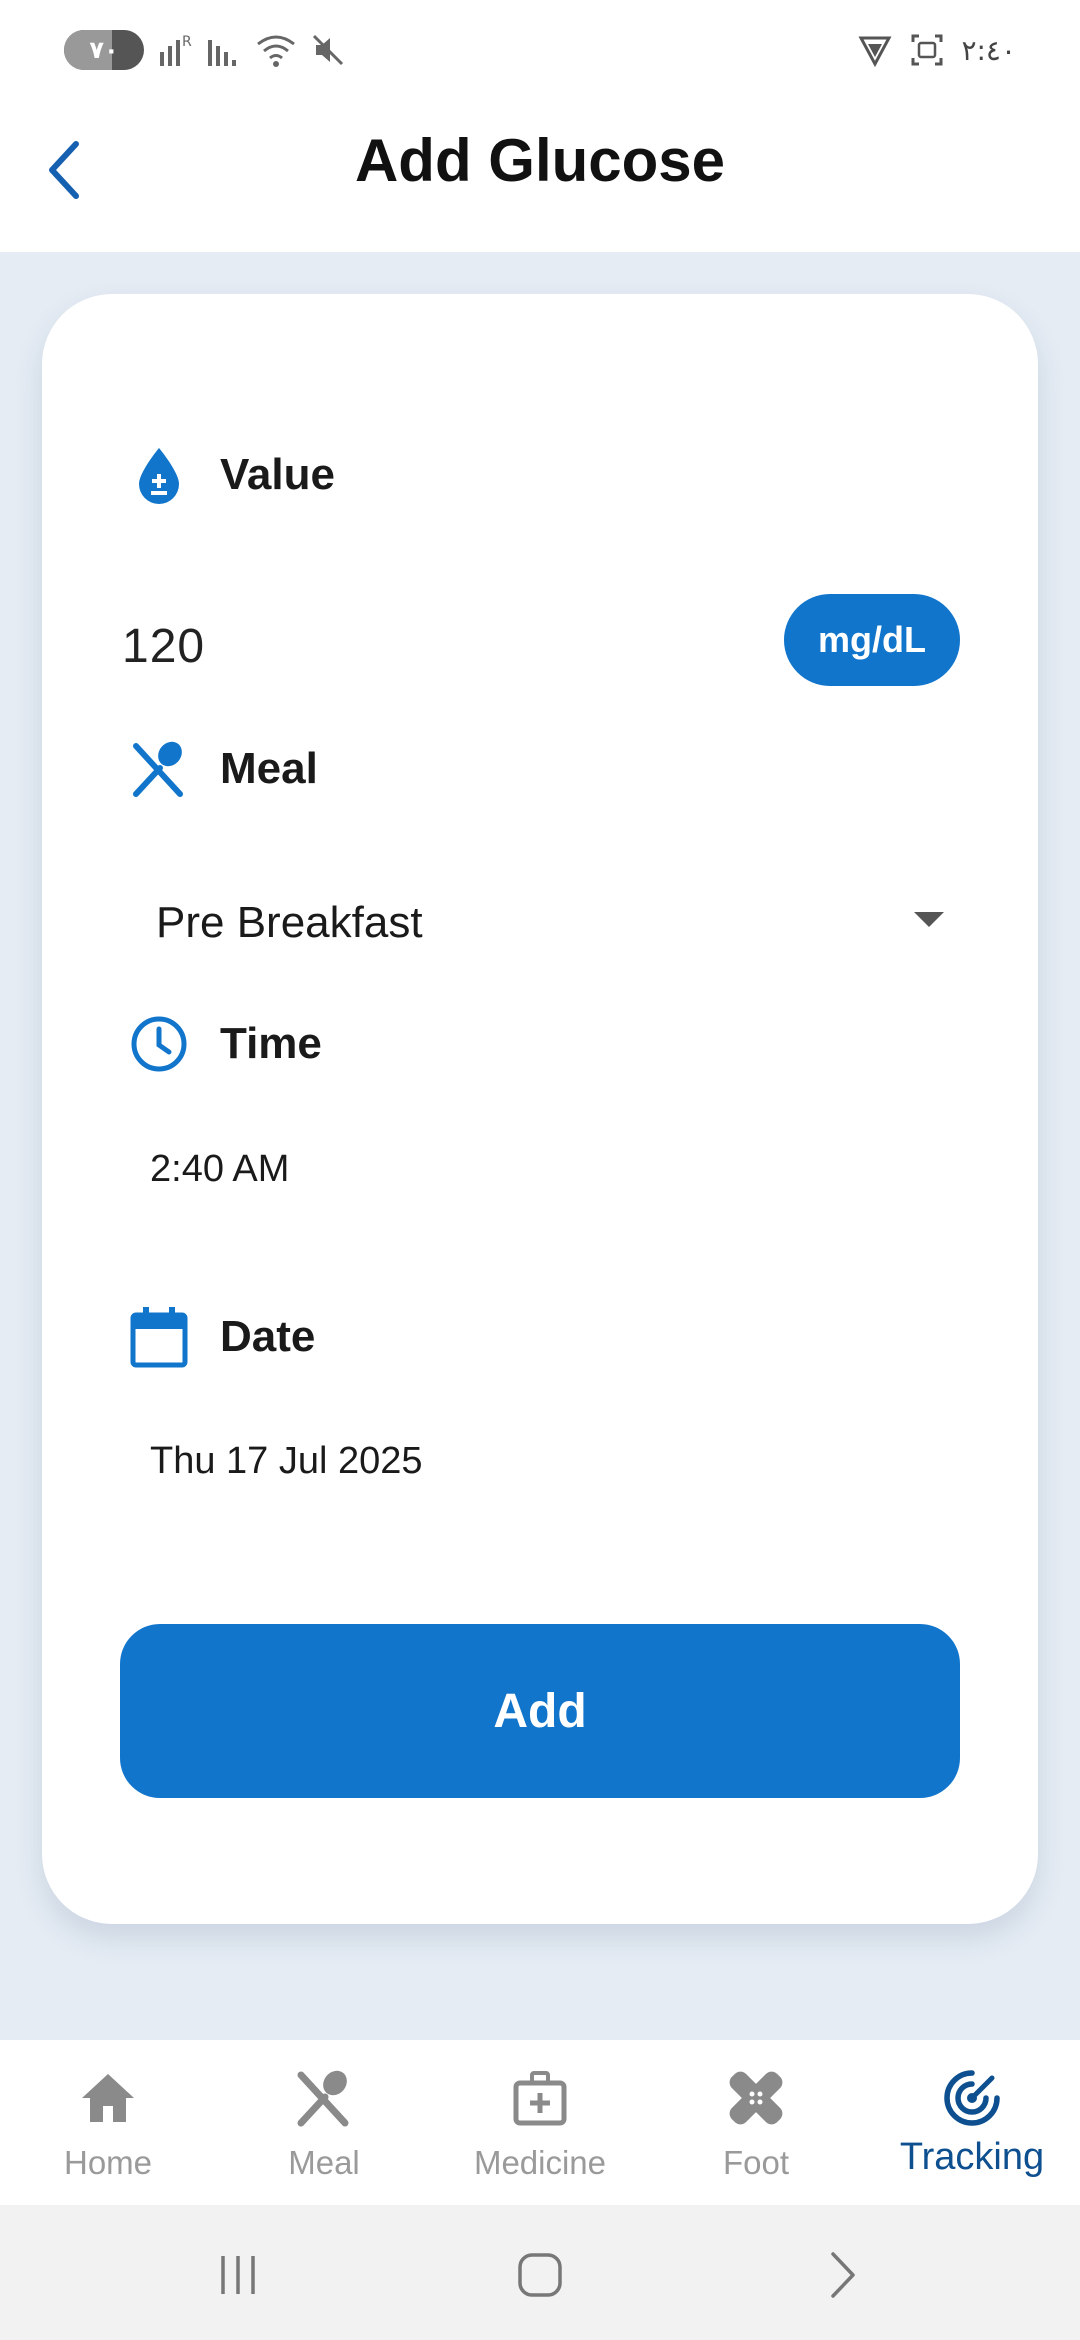 The width and height of the screenshot is (1080, 2340). Describe the element at coordinates (875, 52) in the screenshot. I see `vpn-icon` at that location.